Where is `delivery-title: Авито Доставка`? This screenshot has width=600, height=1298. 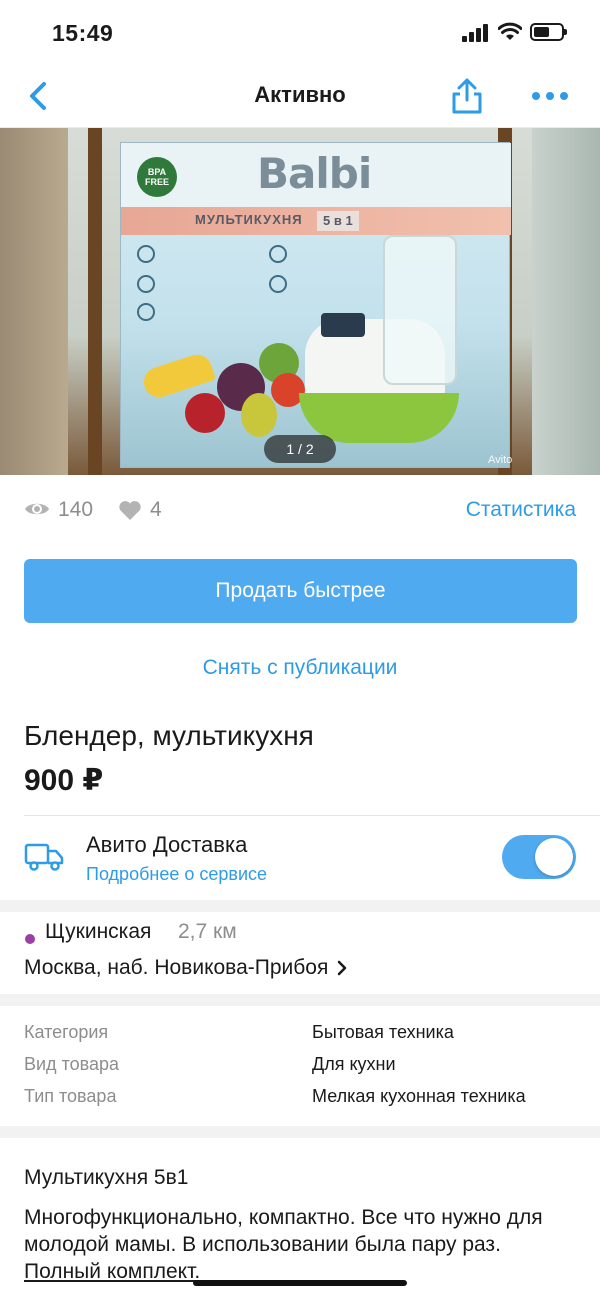
delivery-title: Авито Доставка is located at coordinates (167, 844).